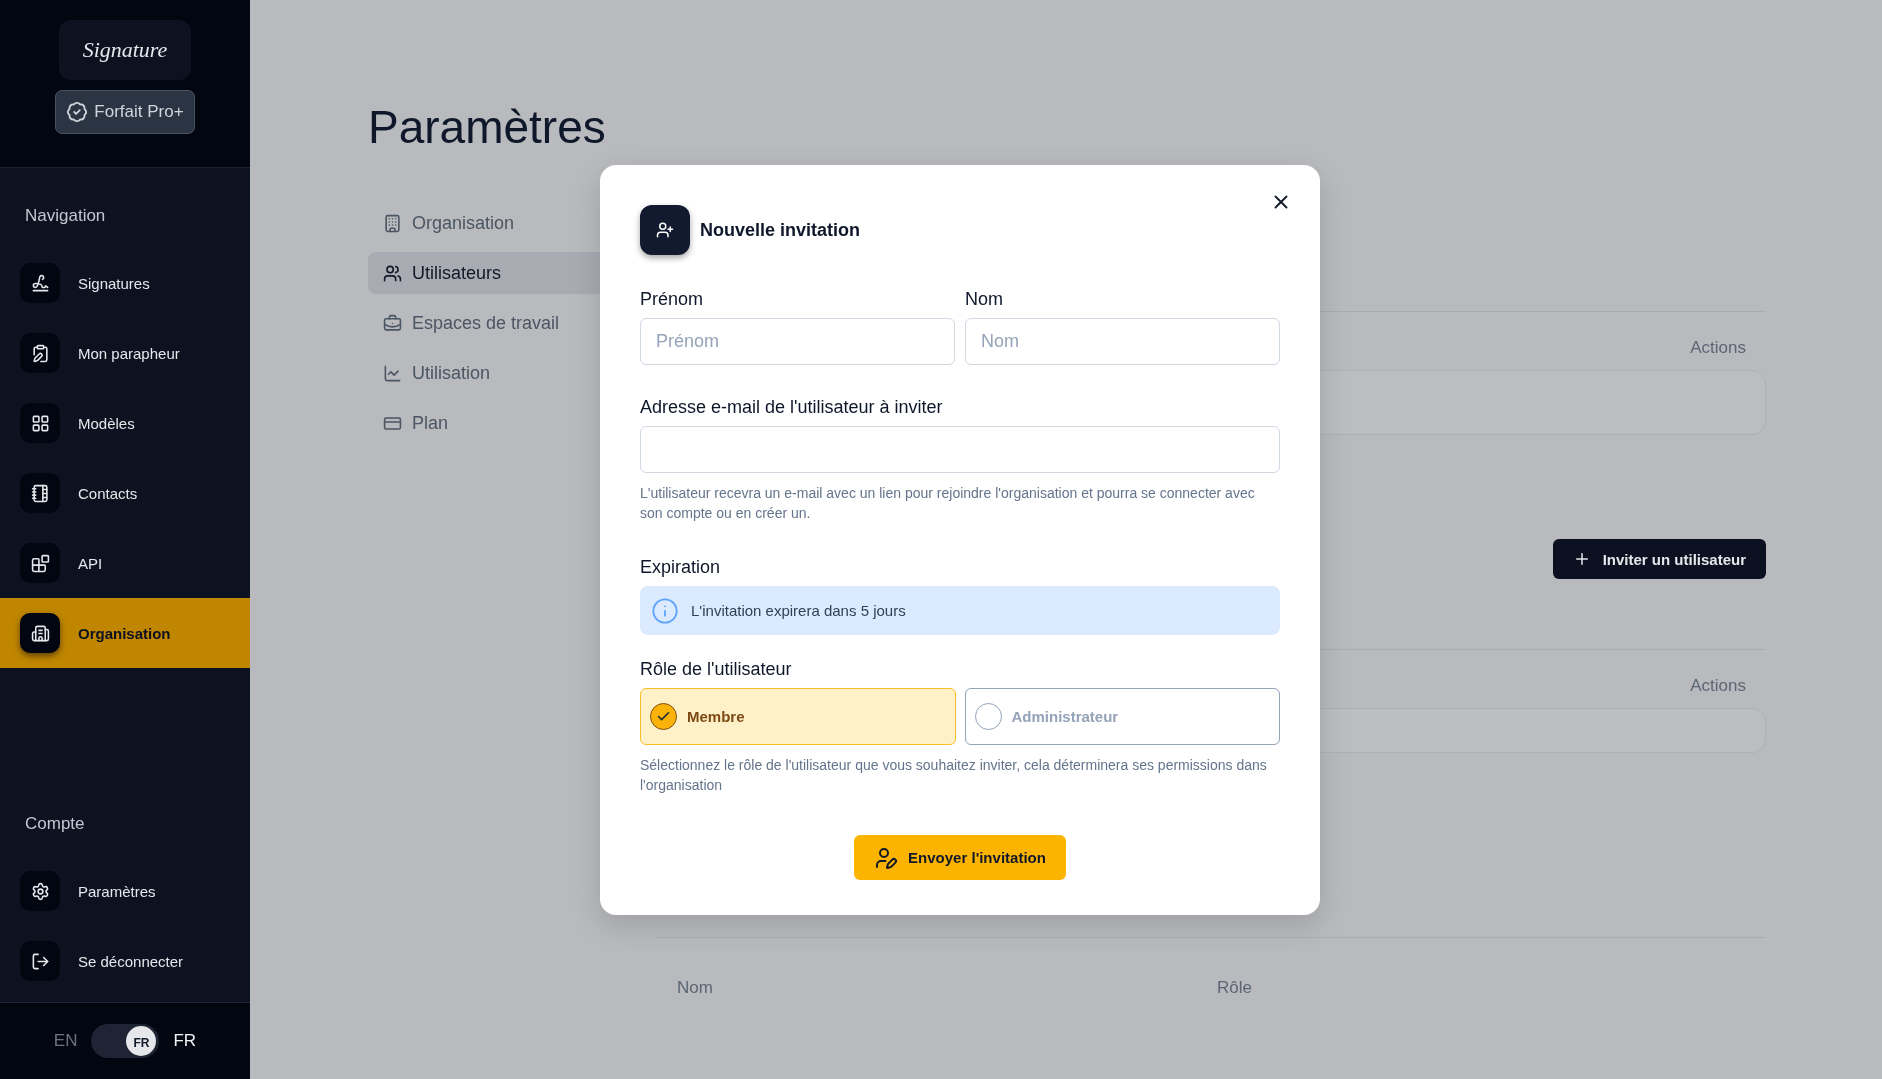 The height and width of the screenshot is (1079, 1882). Describe the element at coordinates (984, 299) in the screenshot. I see `field-label: Nom` at that location.